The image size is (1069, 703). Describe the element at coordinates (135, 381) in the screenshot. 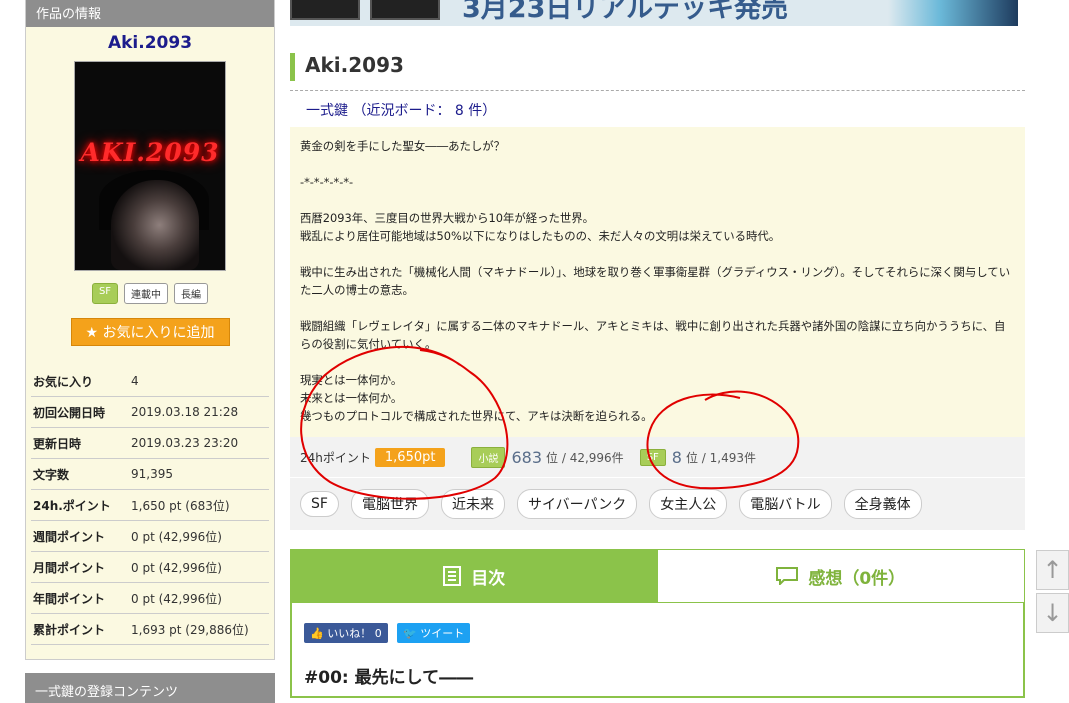

I see `stat-value: 4` at that location.